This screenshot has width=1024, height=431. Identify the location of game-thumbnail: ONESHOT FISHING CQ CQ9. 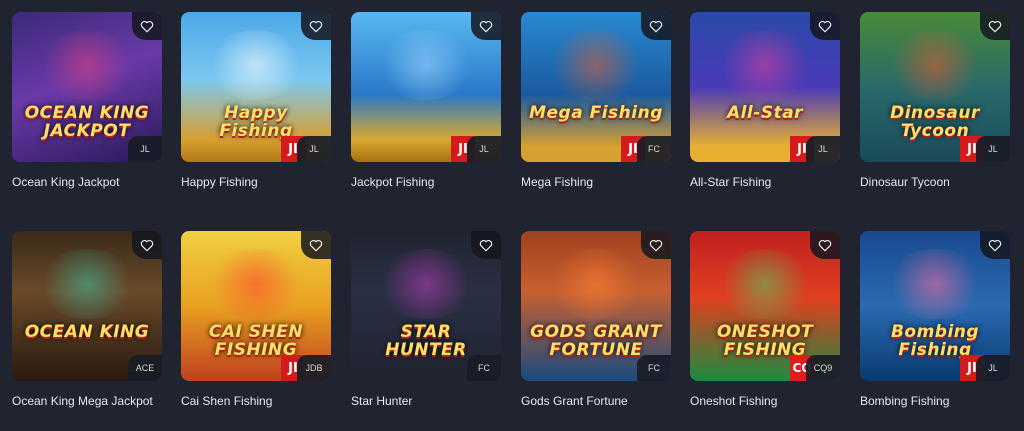
(765, 306).